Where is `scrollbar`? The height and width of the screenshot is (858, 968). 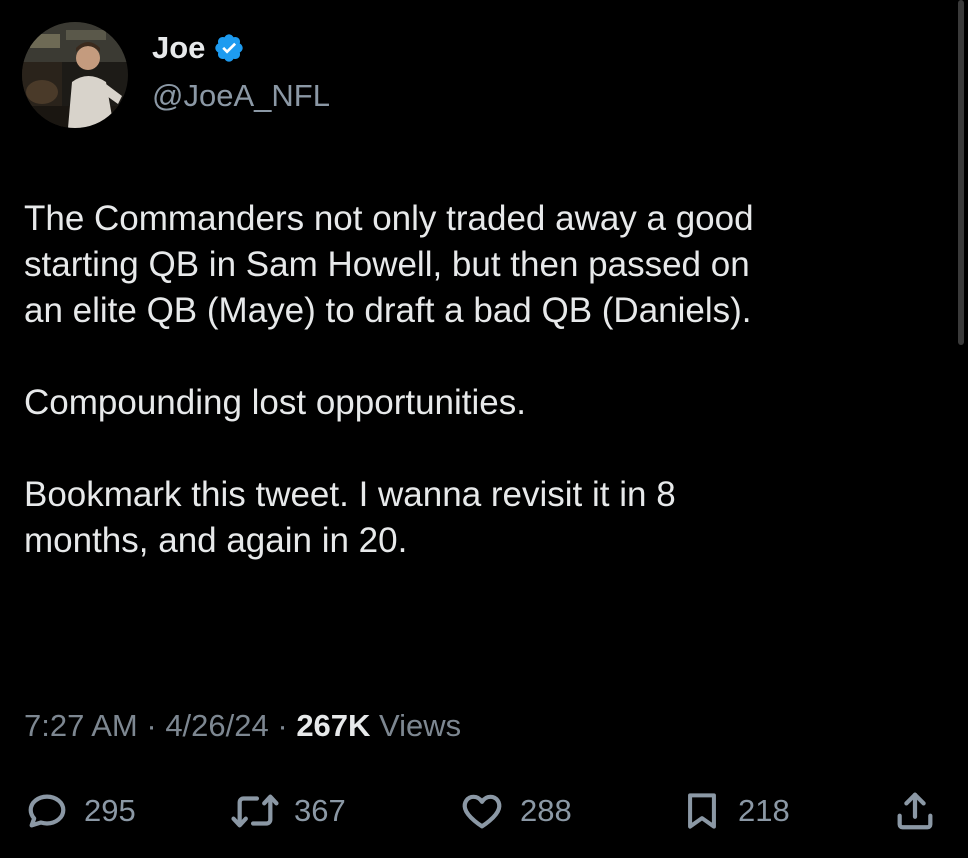 scrollbar is located at coordinates (961, 172).